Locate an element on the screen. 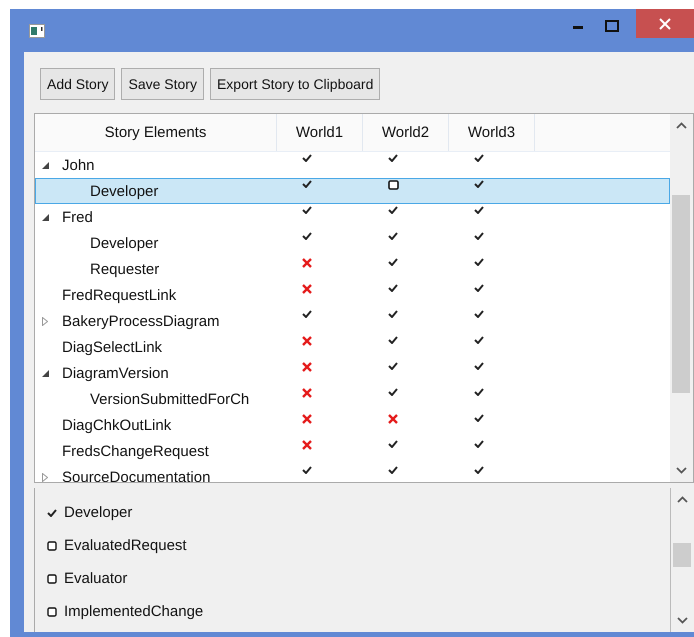  tree-row: Developer is located at coordinates (352, 243).